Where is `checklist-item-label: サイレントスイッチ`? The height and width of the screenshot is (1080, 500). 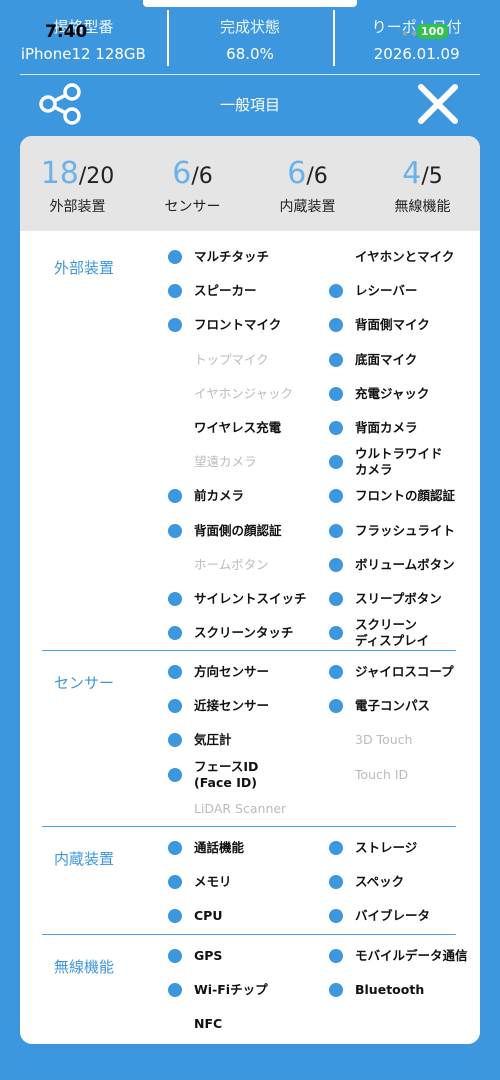 checklist-item-label: サイレントスイッチ is located at coordinates (250, 598).